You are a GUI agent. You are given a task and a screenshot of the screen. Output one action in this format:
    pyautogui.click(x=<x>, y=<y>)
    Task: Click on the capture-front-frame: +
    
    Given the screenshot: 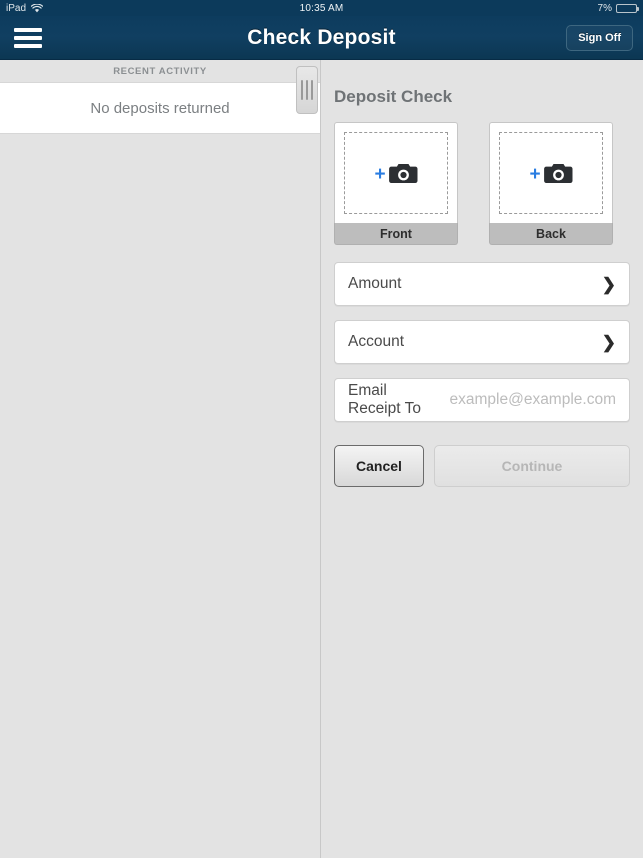 What is the action you would take?
    pyautogui.click(x=396, y=172)
    